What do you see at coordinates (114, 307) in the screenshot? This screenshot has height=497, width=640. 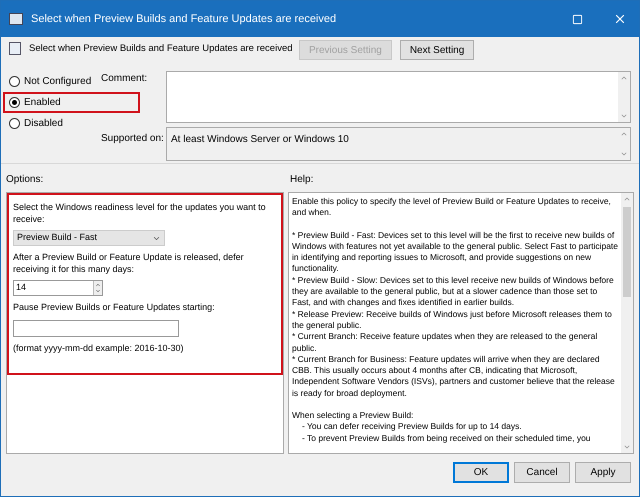 I see `pause-label: Pause Preview Builds or Feature Updates starting:` at bounding box center [114, 307].